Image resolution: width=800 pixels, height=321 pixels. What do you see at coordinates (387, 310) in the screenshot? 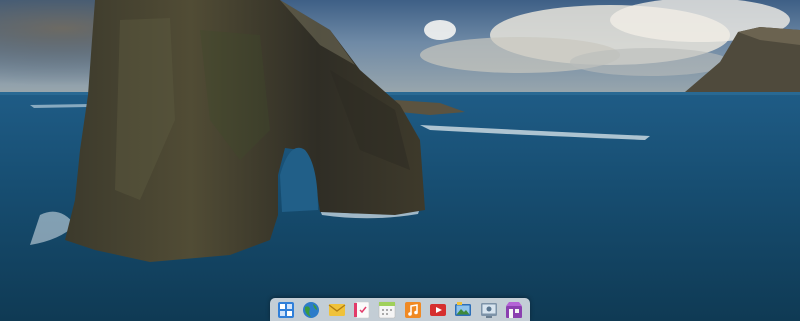
I see `calendar-icon` at bounding box center [387, 310].